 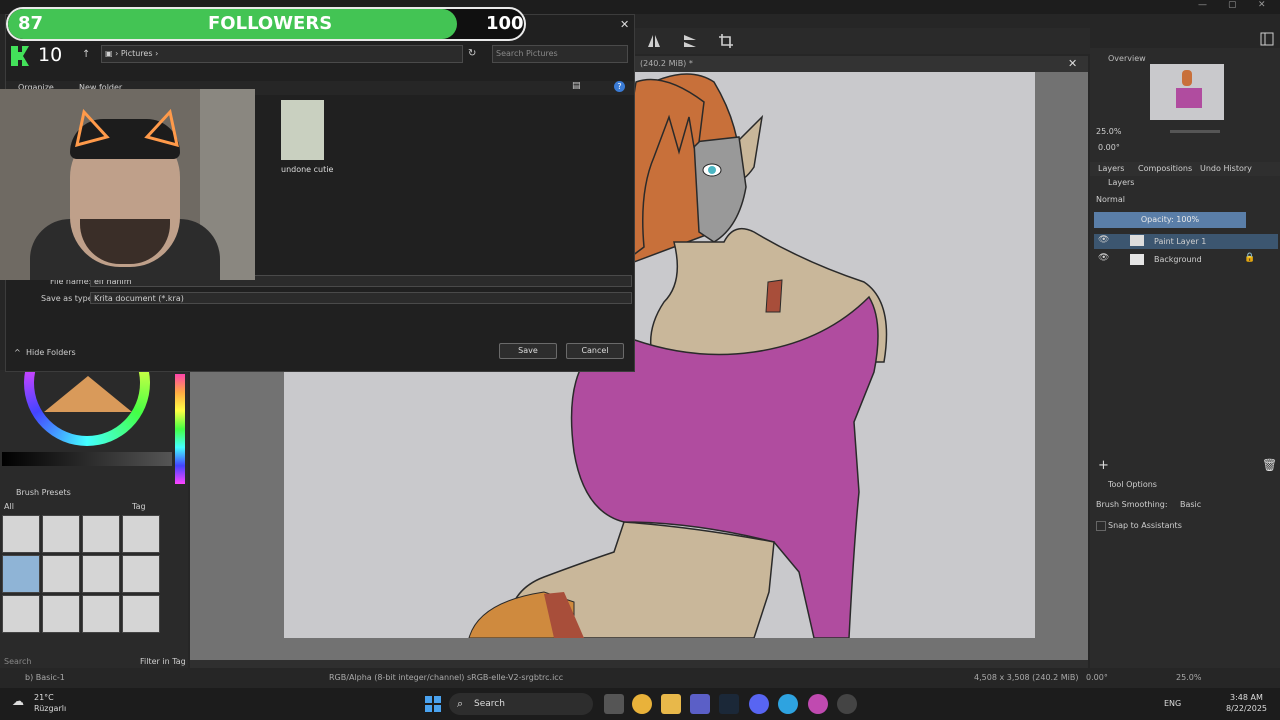 What do you see at coordinates (9, 506) in the screenshot?
I see `brush-filter-select: All` at bounding box center [9, 506].